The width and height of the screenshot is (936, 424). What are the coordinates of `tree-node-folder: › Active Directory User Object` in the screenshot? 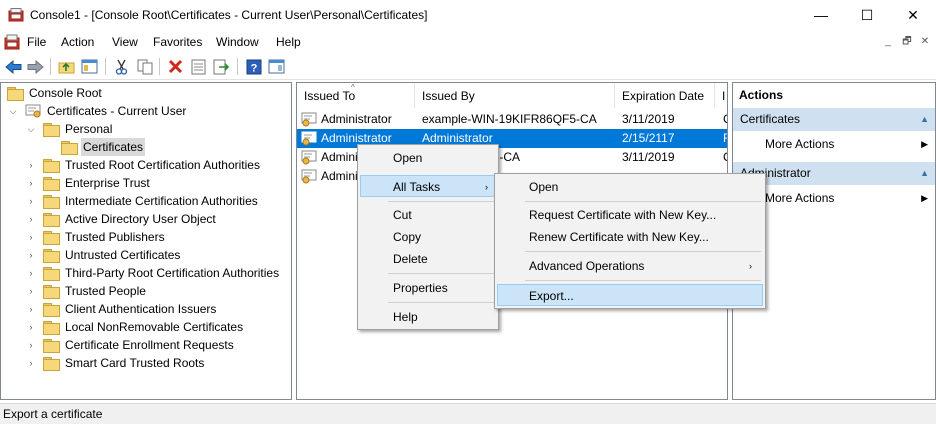 It's located at (147, 219).